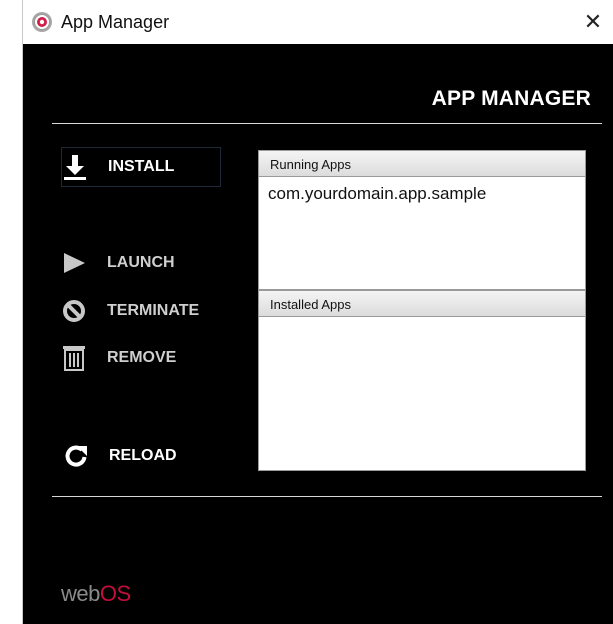 The height and width of the screenshot is (624, 613). I want to click on remove-button: REMOVE, so click(141, 358).